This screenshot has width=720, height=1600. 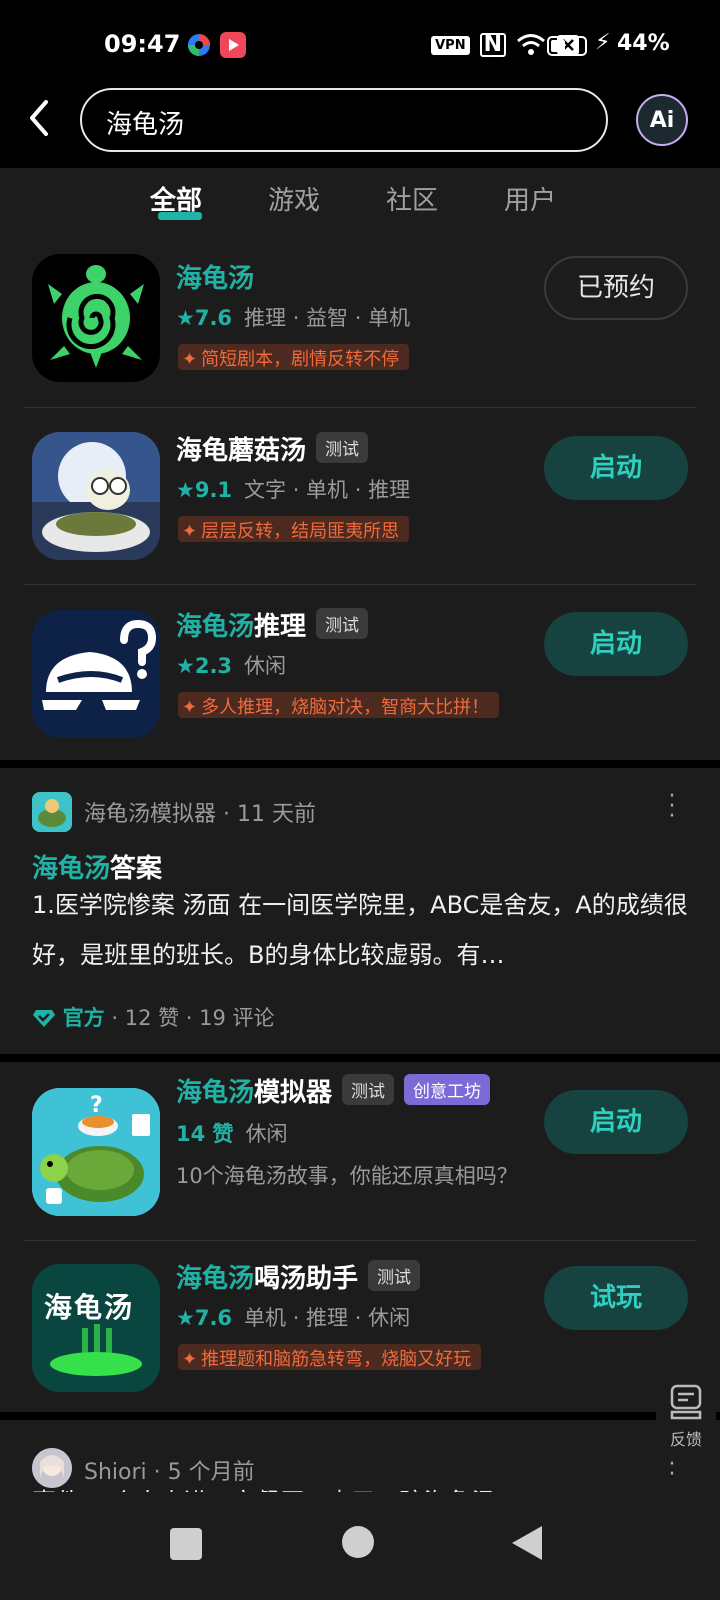 I want to click on soup-helper-icon: 海龟汤, so click(x=96, y=1328).